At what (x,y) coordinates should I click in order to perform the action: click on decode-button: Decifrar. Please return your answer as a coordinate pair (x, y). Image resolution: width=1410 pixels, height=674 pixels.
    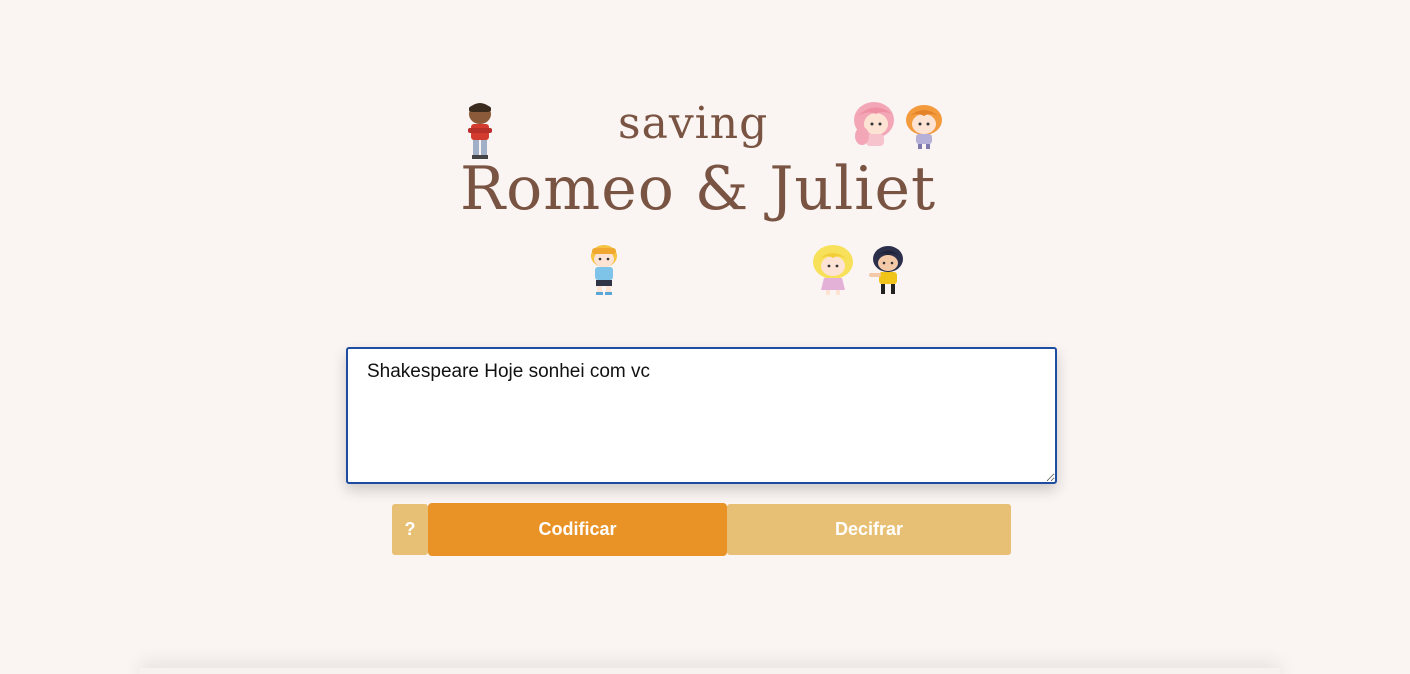
    Looking at the image, I should click on (869, 529).